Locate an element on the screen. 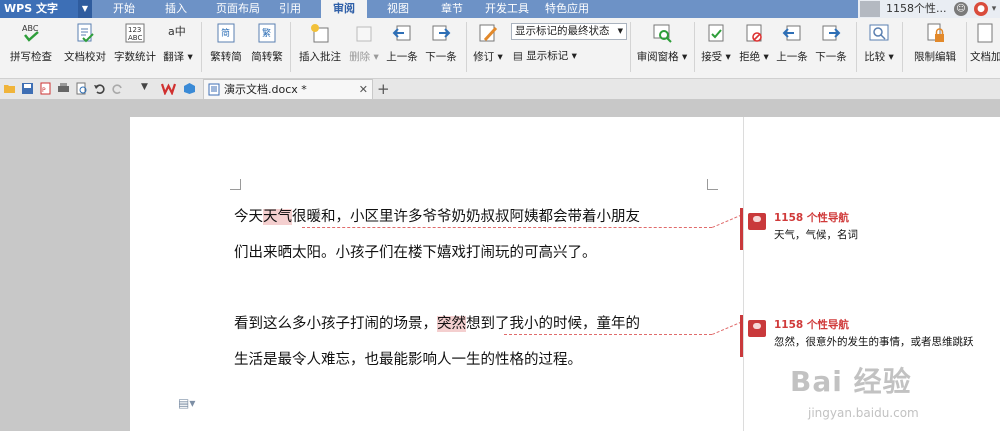  insert-comment-button: 插入批注 is located at coordinates (320, 47).